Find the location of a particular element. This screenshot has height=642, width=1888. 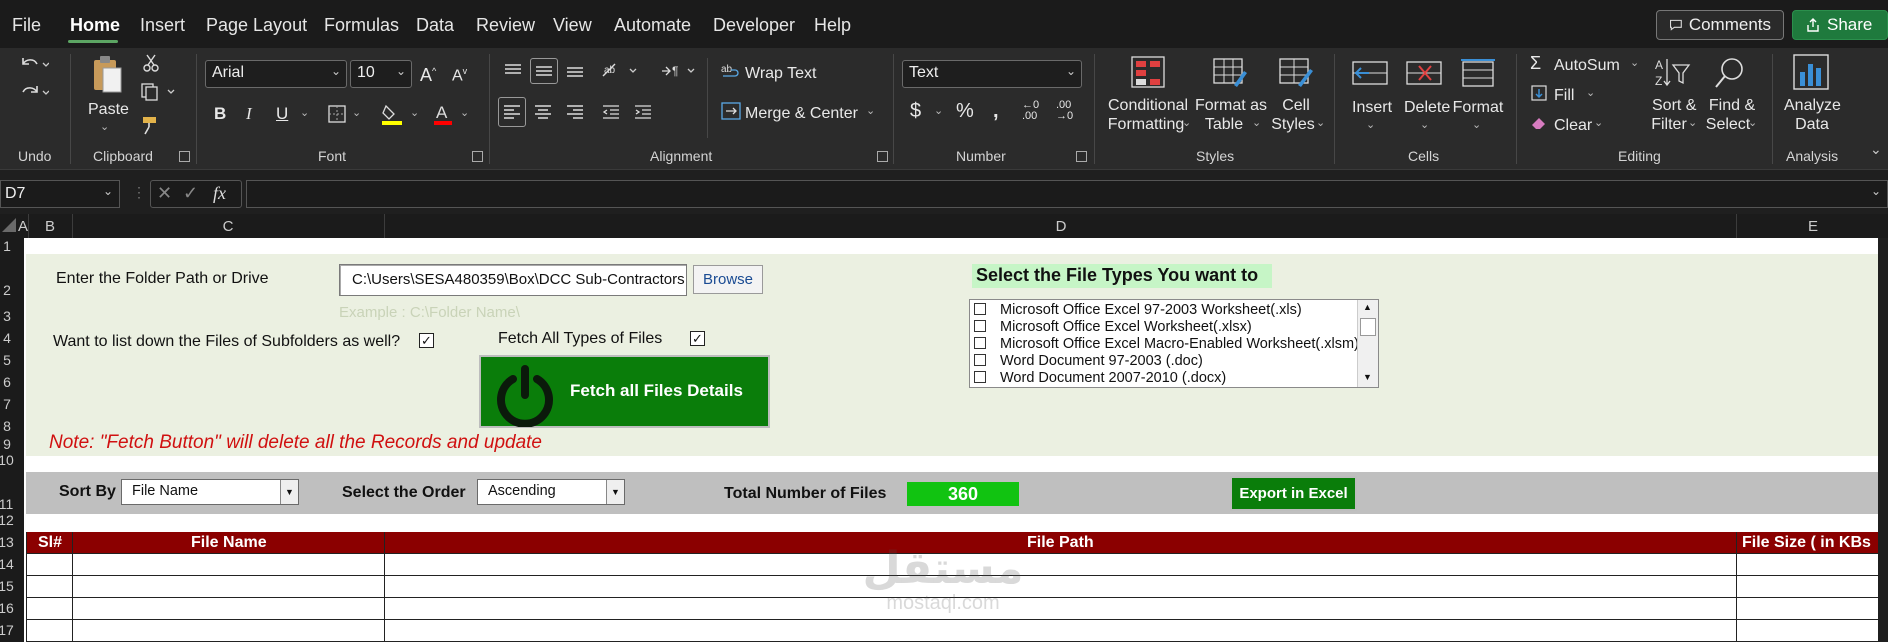

merge-center-label: Merge & Center is located at coordinates (801, 113).